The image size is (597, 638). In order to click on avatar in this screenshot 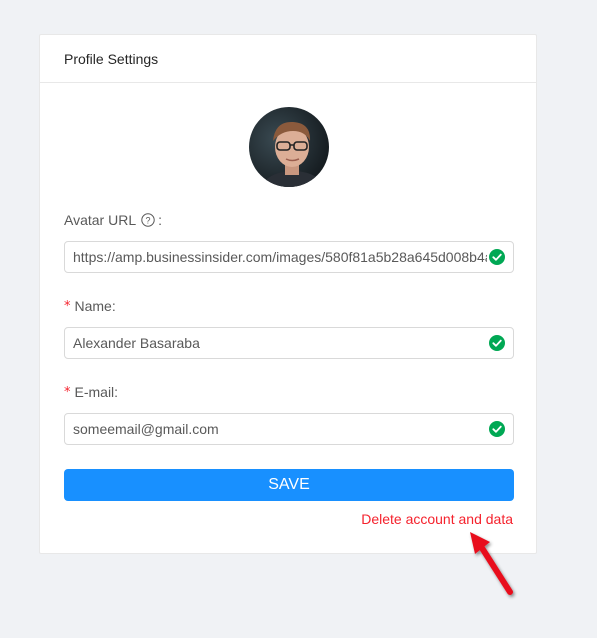, I will do `click(289, 147)`.